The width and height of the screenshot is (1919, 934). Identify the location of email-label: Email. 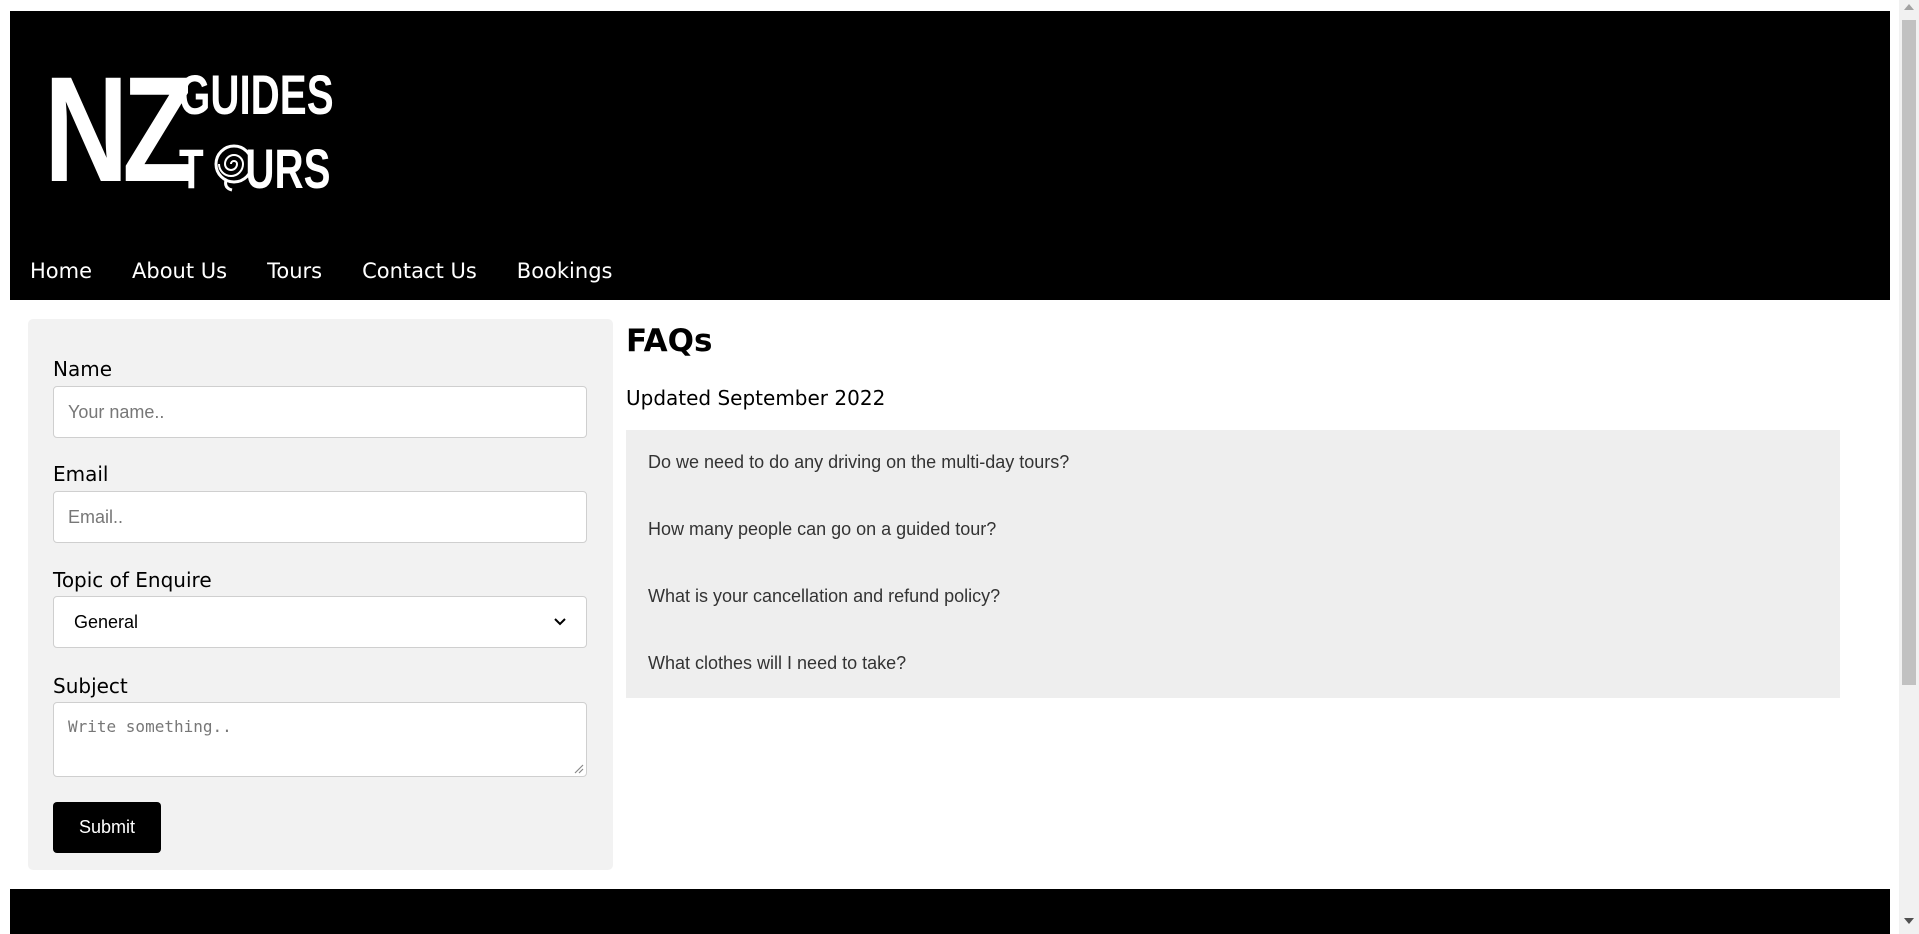
(81, 474).